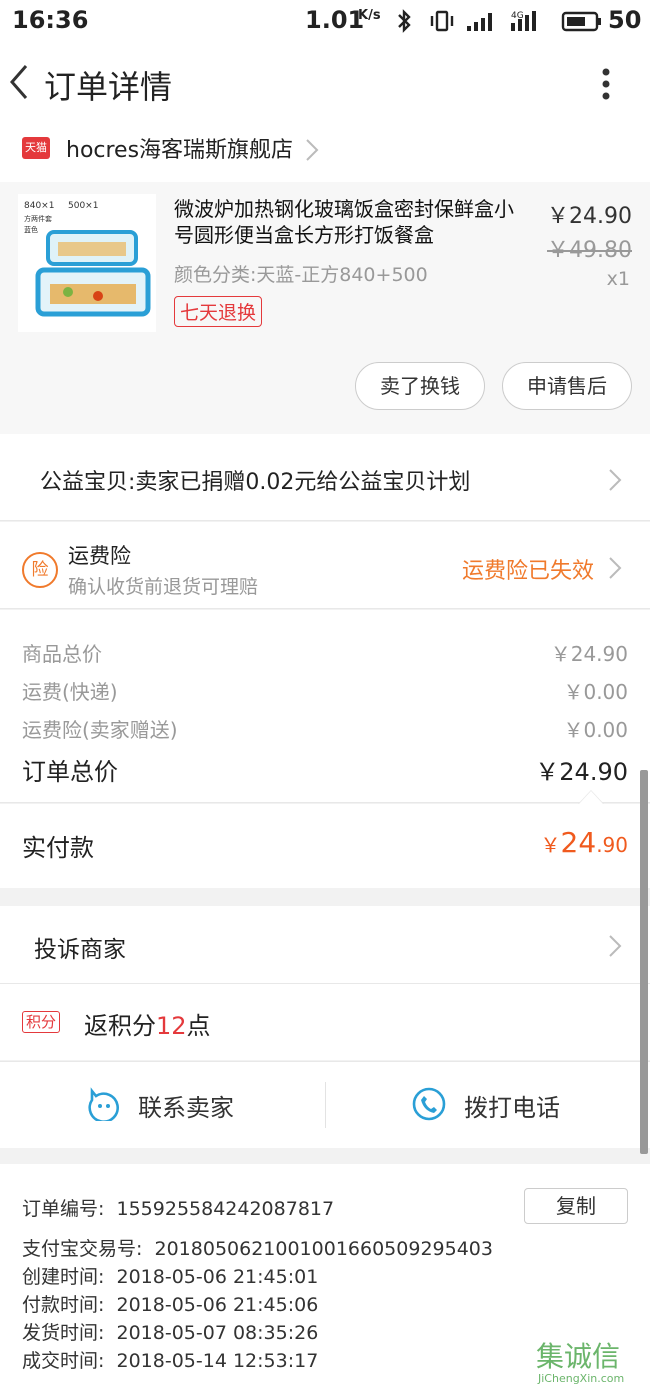  Describe the element at coordinates (325, 945) in the screenshot. I see `complain-seller-row: 投诉商家` at that location.